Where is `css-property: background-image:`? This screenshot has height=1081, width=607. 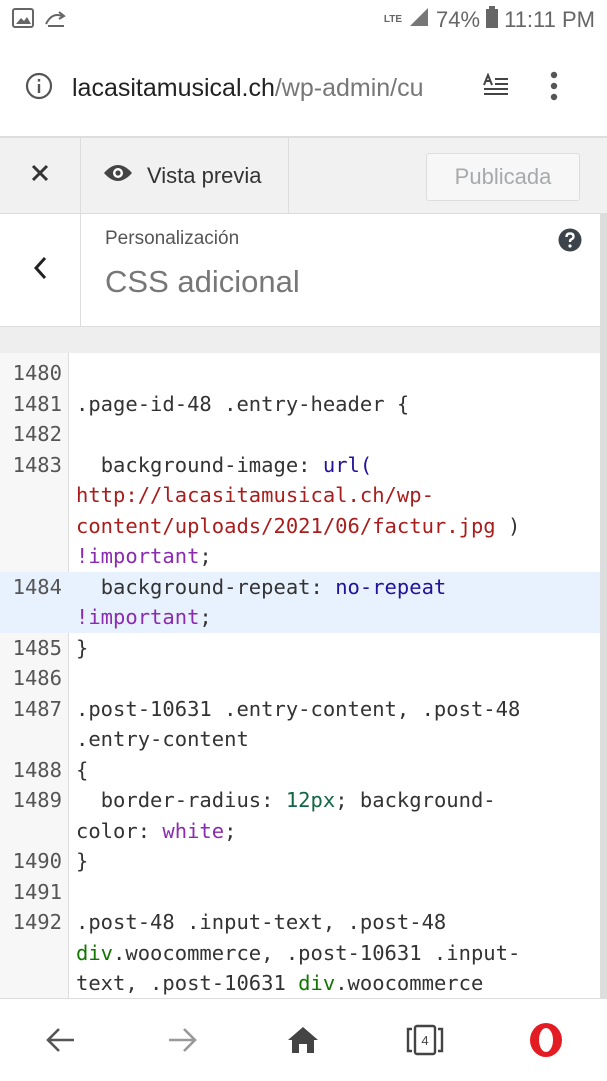 css-property: background-image: is located at coordinates (199, 464).